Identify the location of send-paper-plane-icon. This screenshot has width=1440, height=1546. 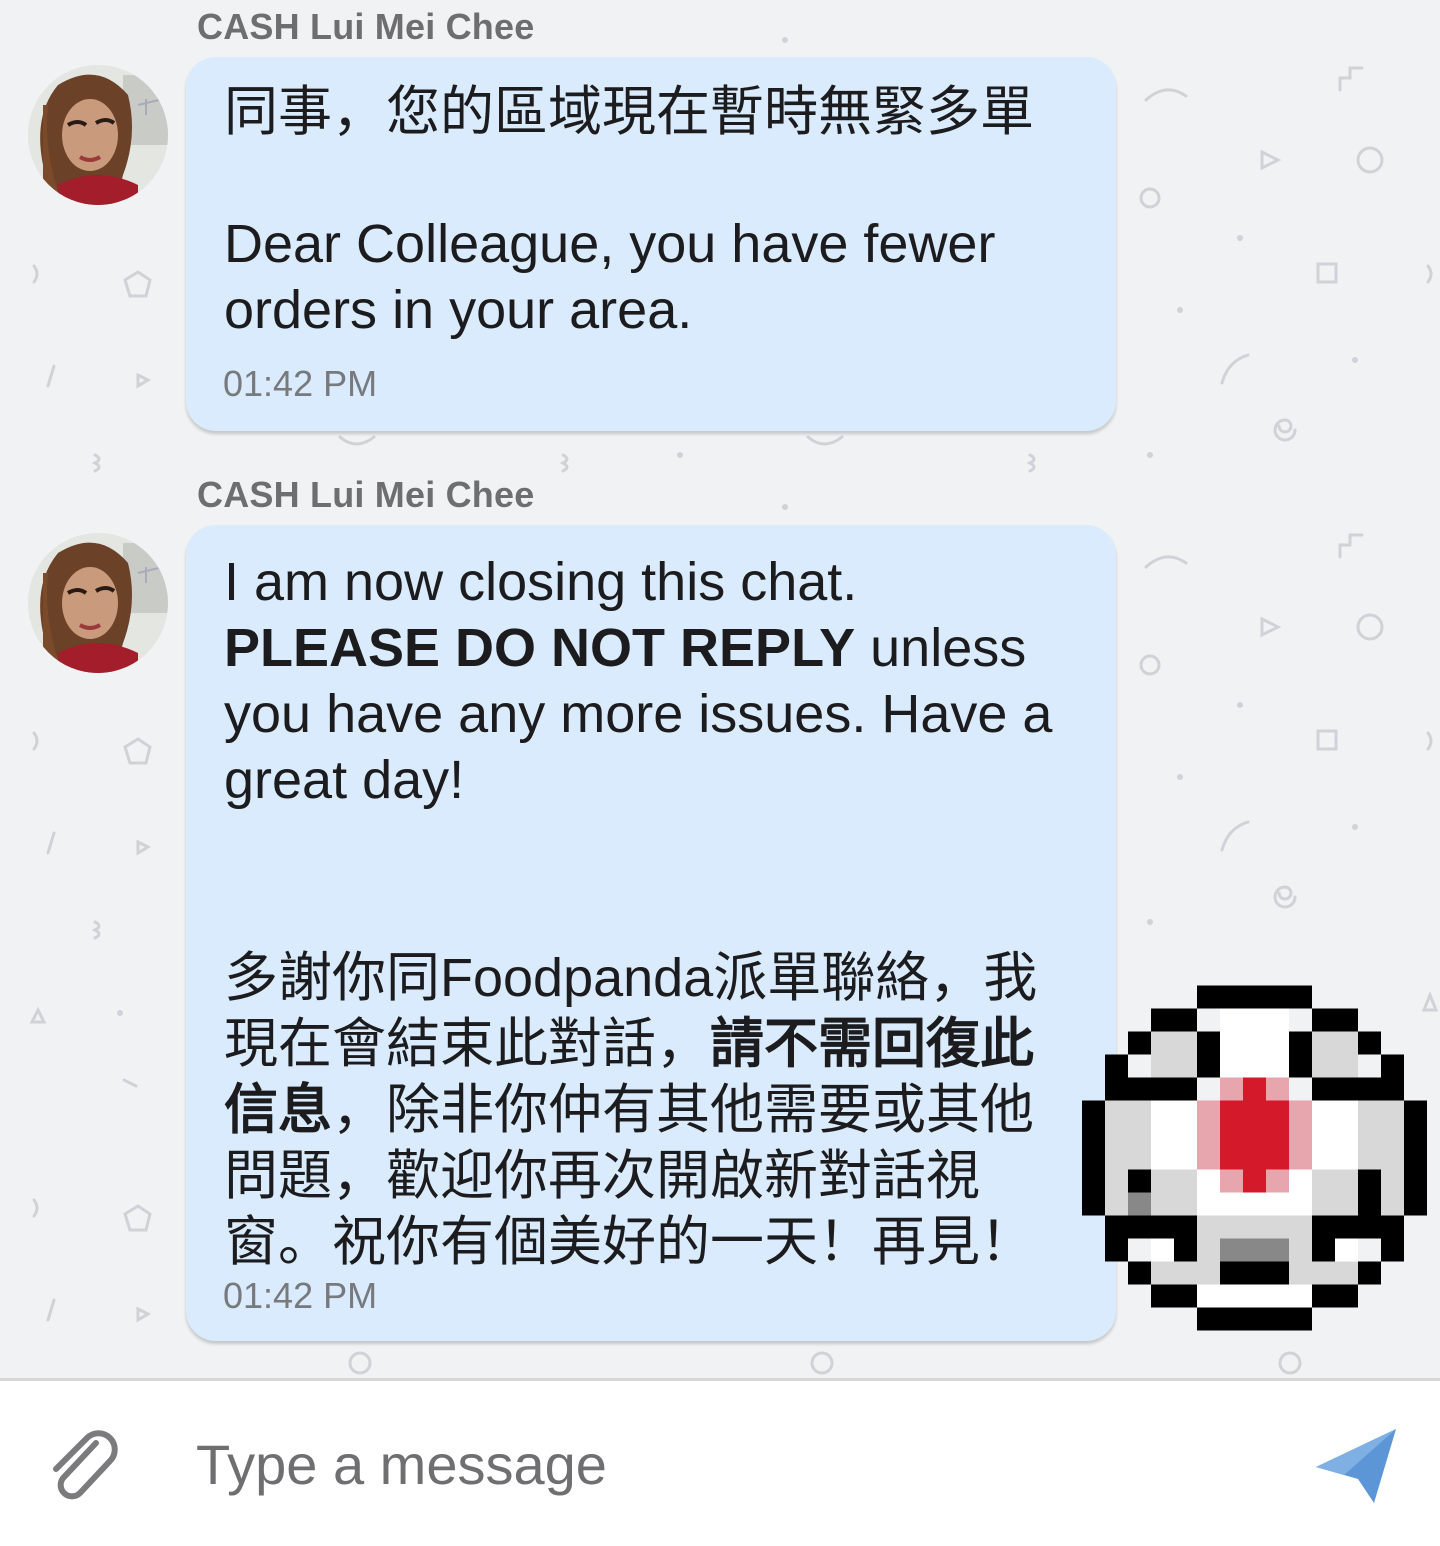
(1356, 1466).